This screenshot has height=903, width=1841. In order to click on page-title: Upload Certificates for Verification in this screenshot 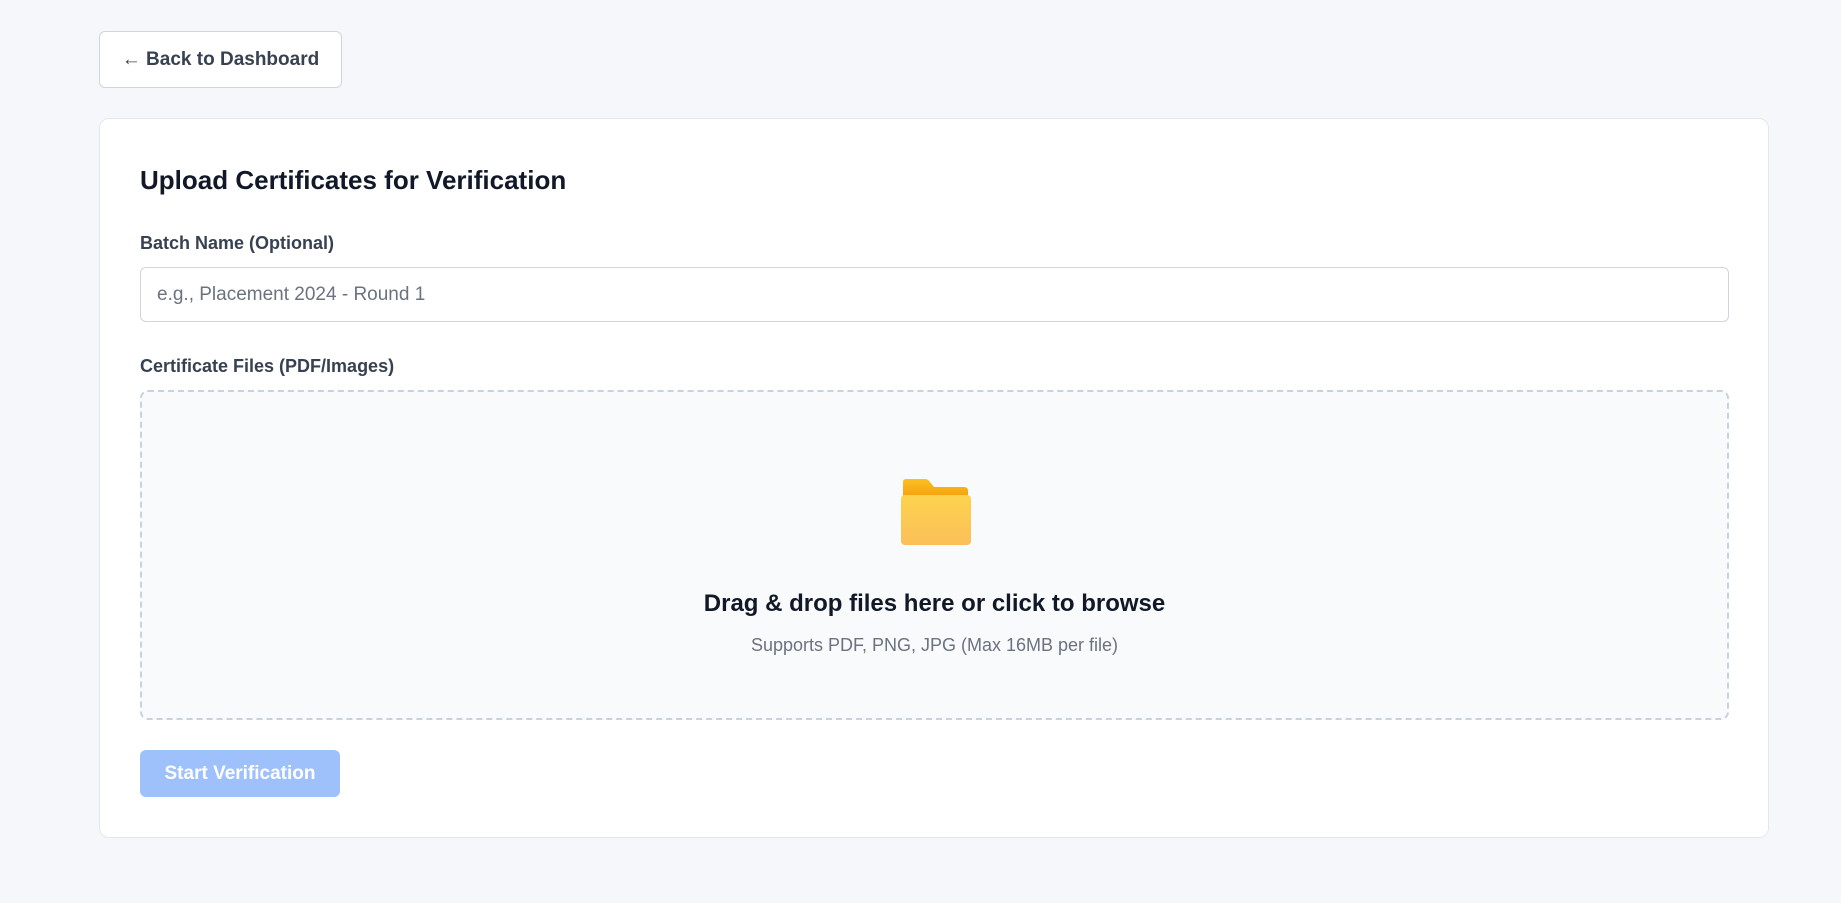, I will do `click(353, 180)`.